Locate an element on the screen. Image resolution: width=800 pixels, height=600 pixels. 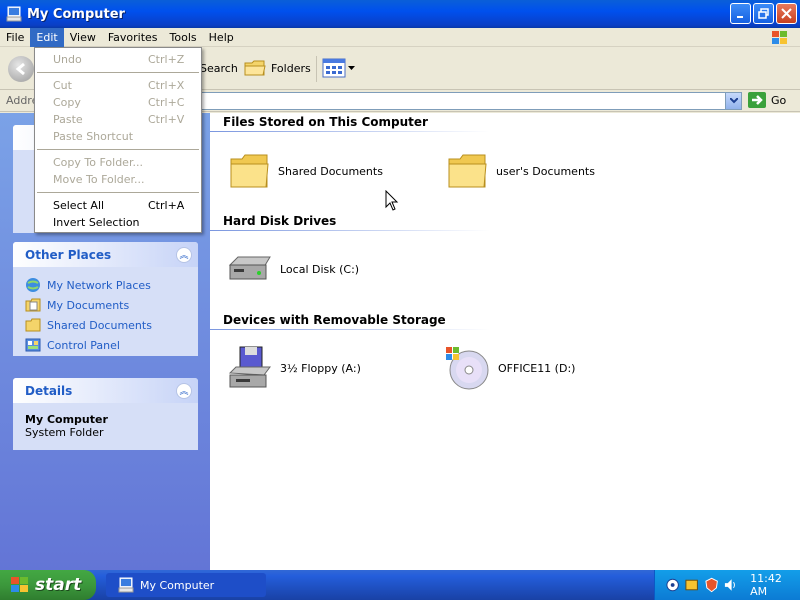
back-button is located at coordinates (21, 69).